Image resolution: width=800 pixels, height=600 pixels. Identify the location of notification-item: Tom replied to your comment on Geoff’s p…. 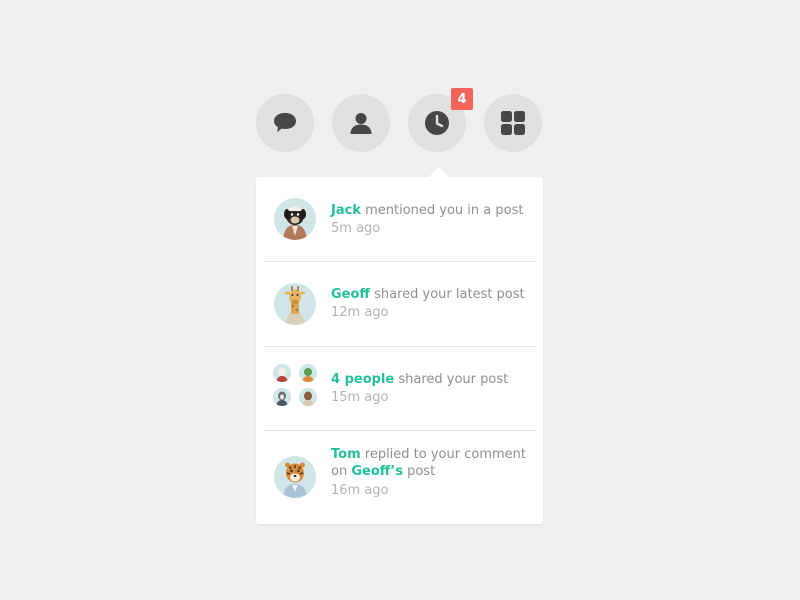
(400, 477).